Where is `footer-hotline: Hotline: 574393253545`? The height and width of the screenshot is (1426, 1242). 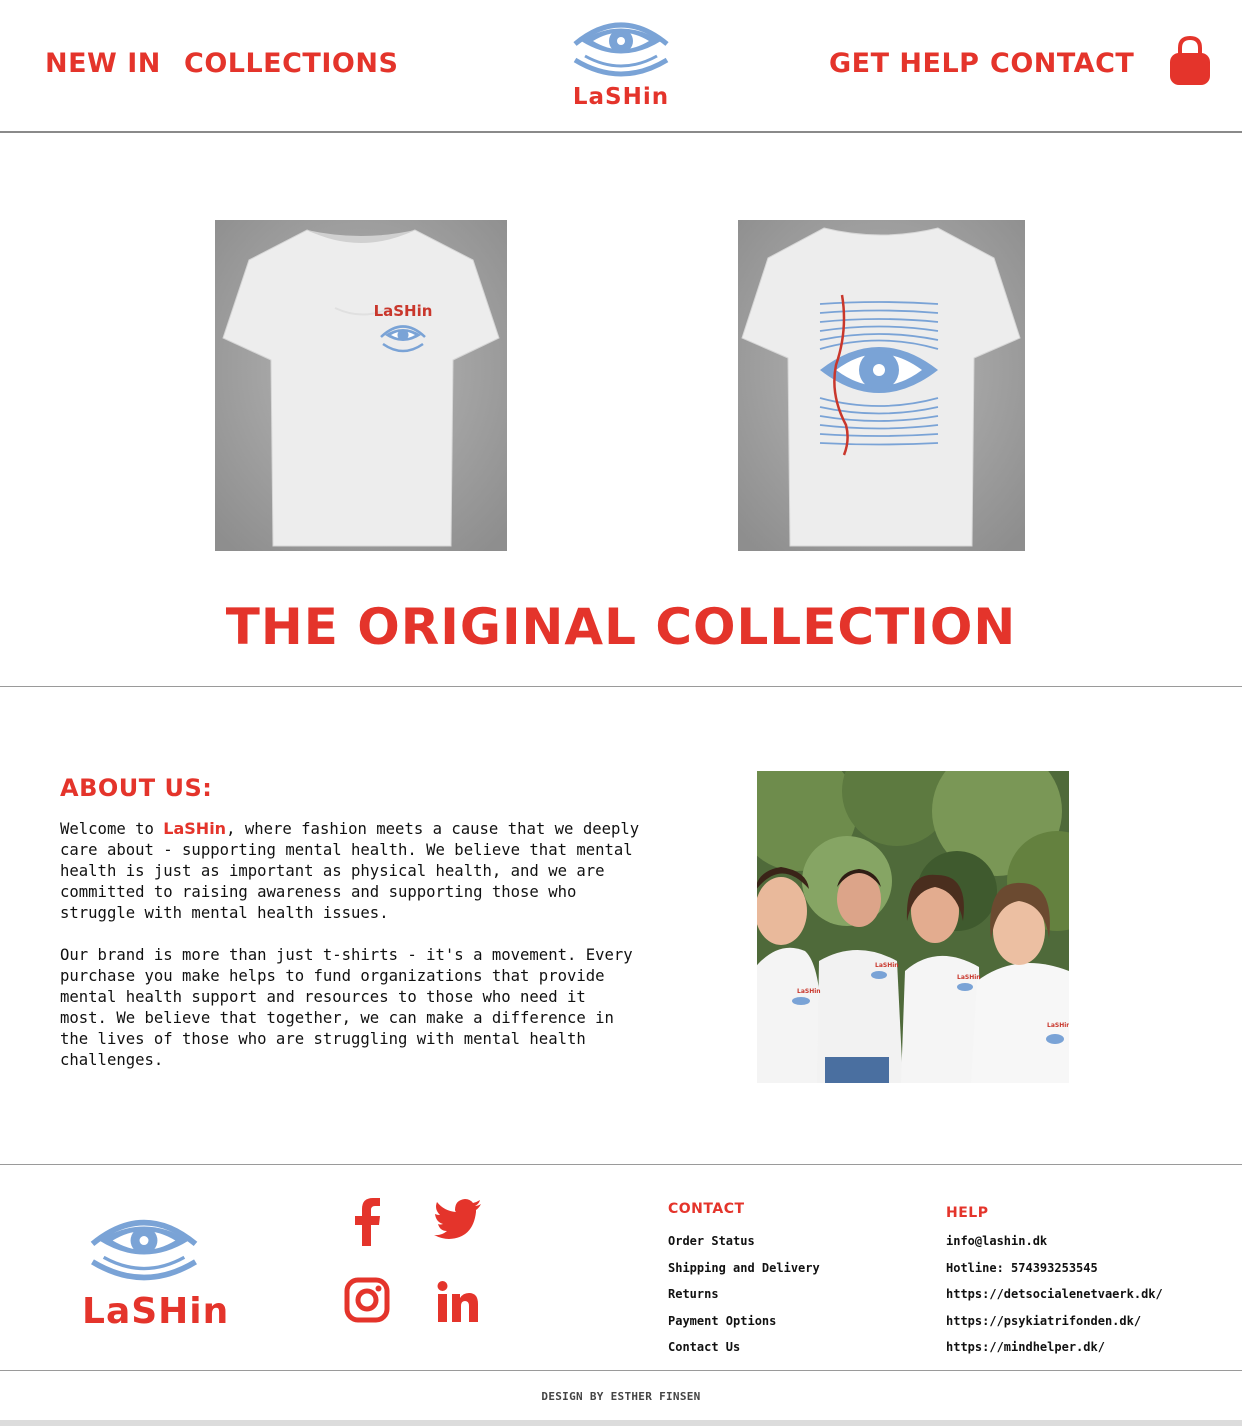
footer-hotline: Hotline: 574393253545 is located at coordinates (1054, 1274).